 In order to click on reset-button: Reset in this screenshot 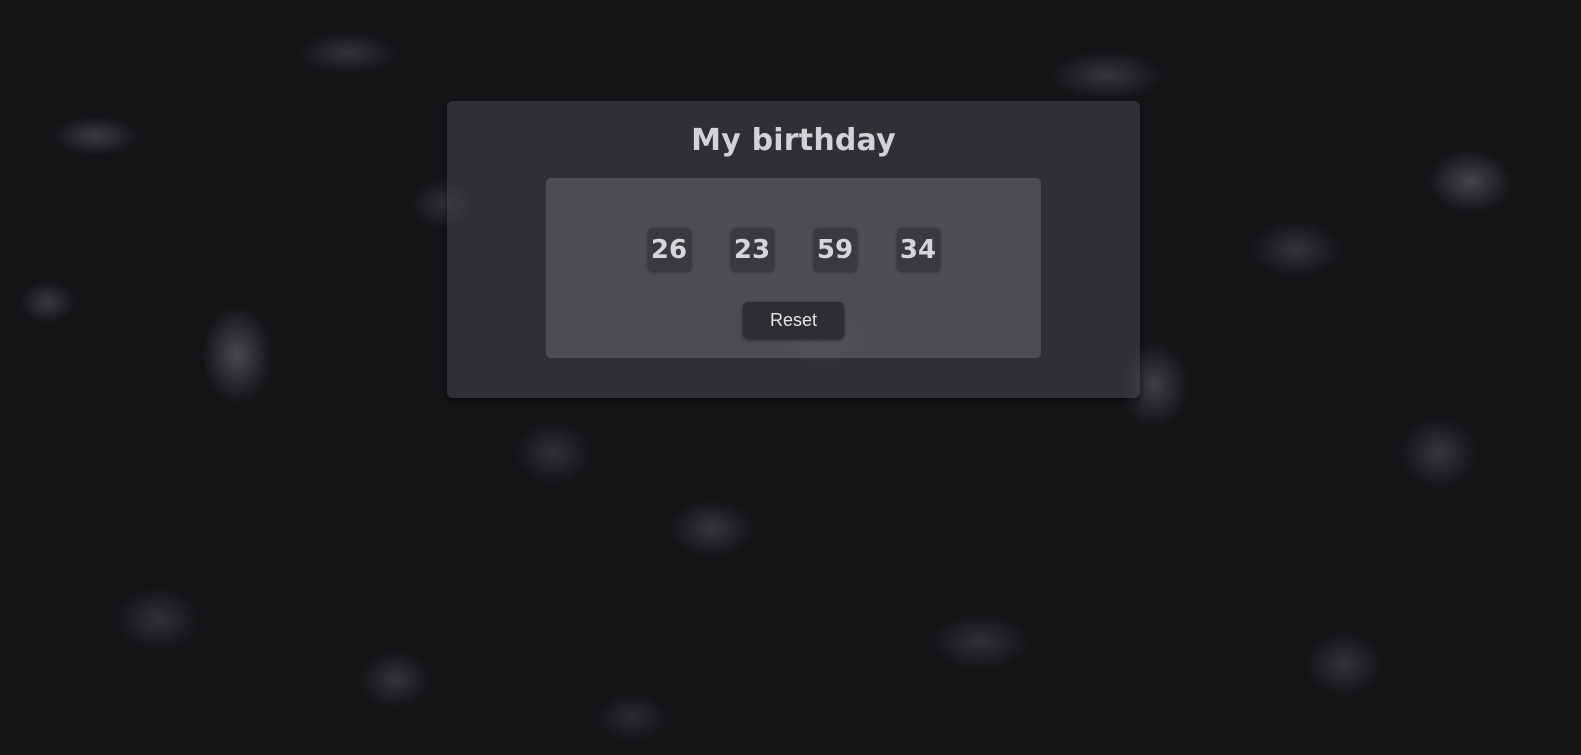, I will do `click(793, 320)`.